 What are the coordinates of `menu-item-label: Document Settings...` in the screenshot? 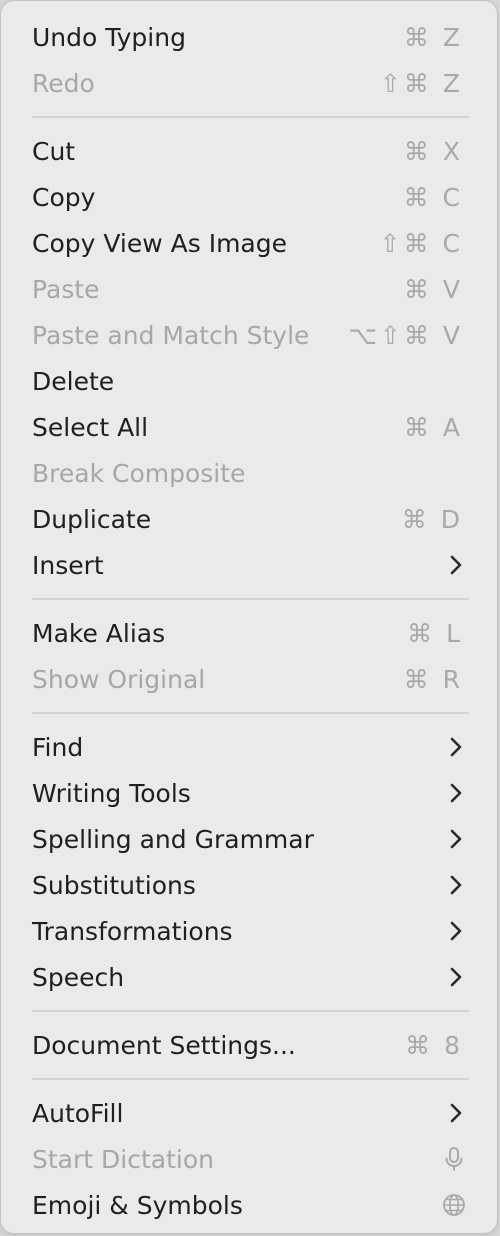 It's located at (164, 1045).